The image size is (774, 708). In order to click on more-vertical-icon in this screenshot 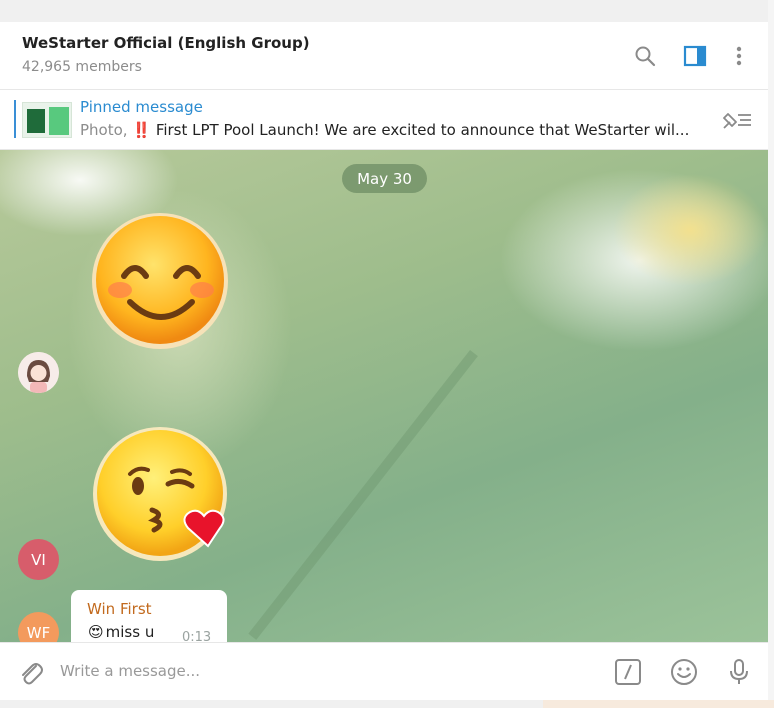, I will do `click(739, 56)`.